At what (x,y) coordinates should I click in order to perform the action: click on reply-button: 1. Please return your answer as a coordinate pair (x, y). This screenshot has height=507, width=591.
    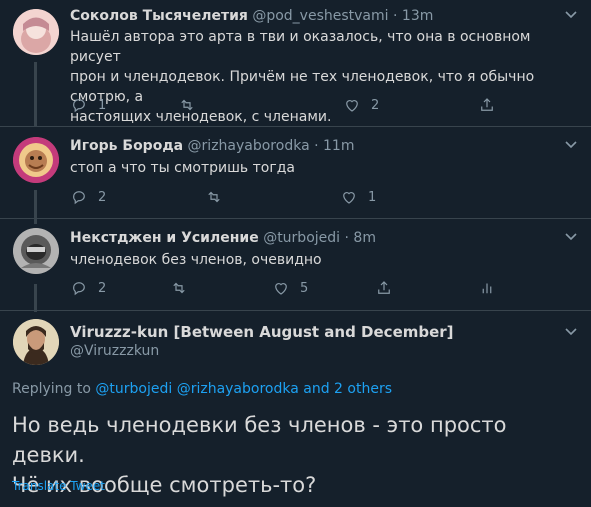
    Looking at the image, I should click on (88, 105).